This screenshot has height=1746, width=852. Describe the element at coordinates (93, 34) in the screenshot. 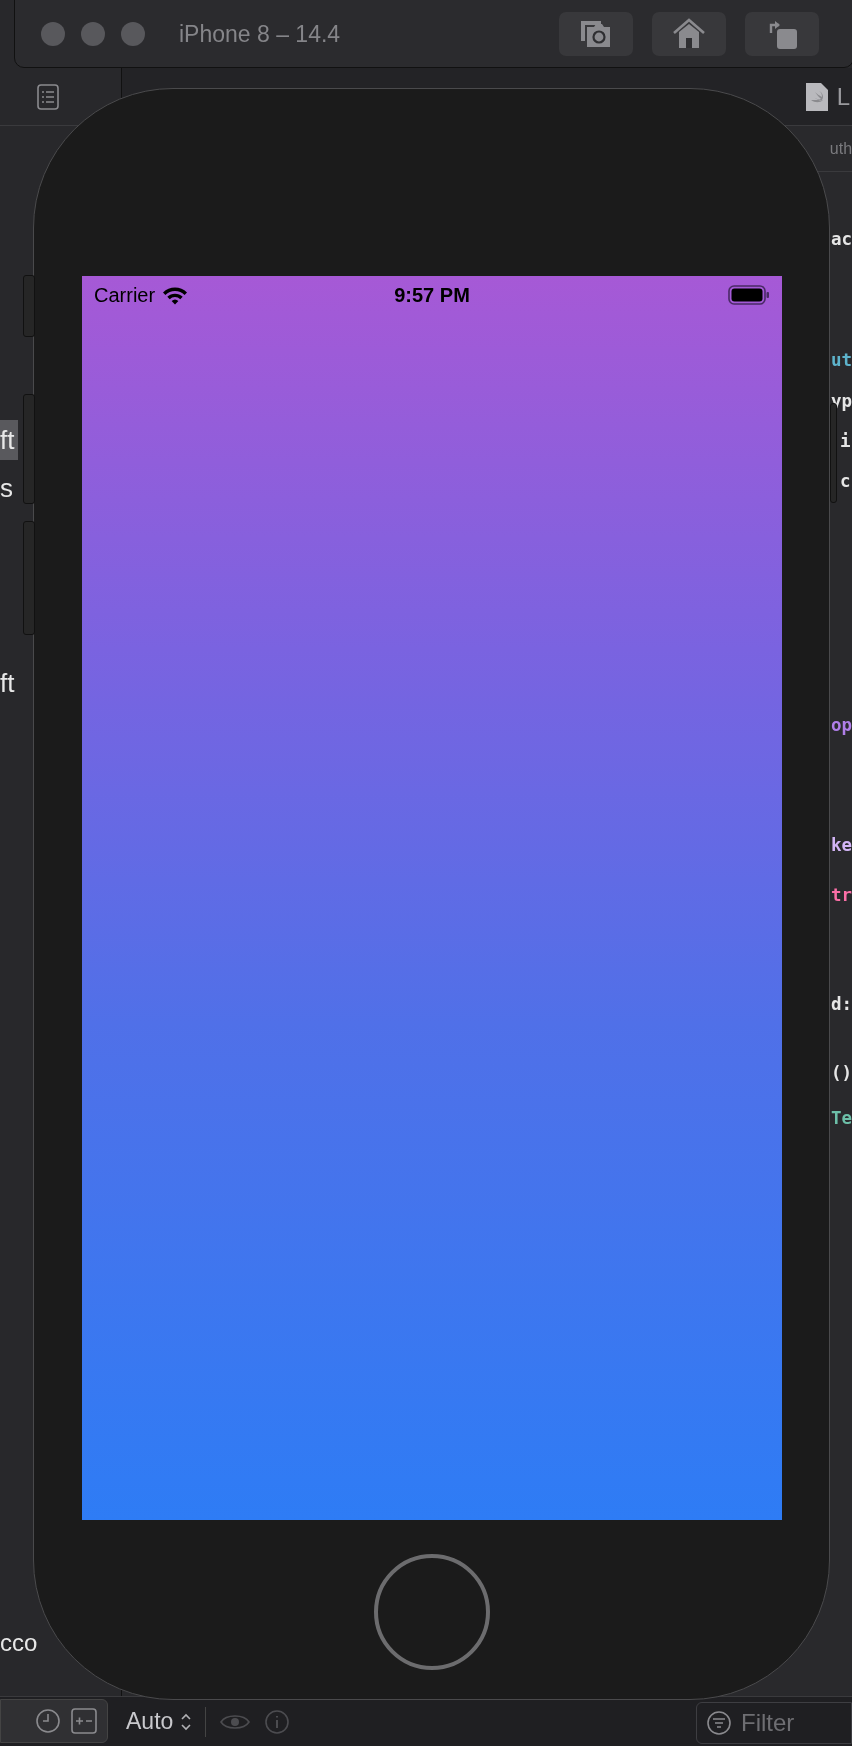

I see `minimize-button` at that location.